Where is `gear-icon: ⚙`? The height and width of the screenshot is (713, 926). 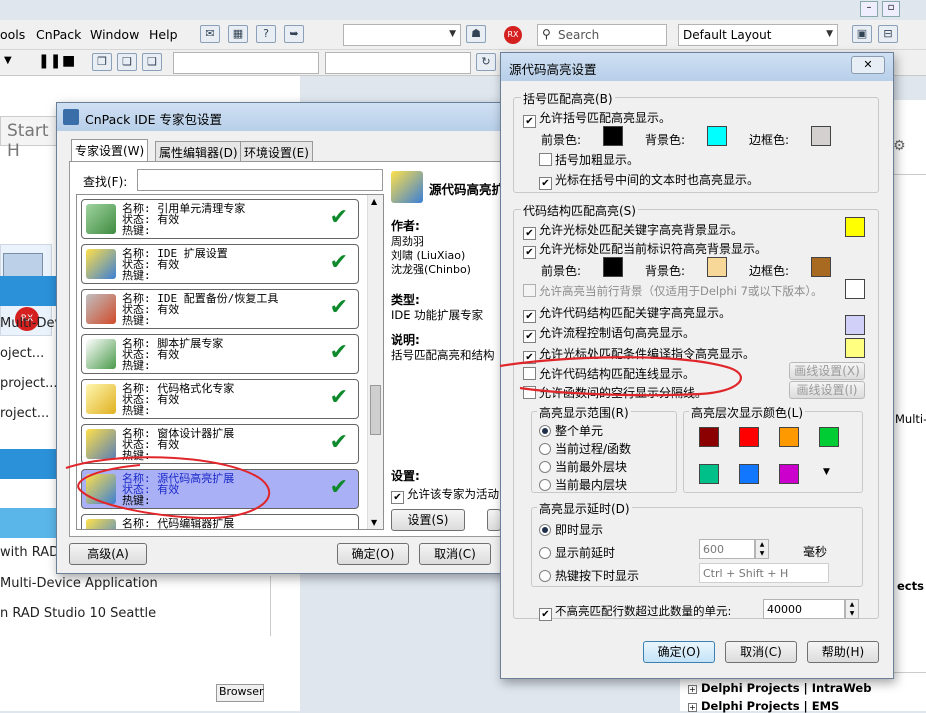
gear-icon: ⚙ is located at coordinates (899, 146).